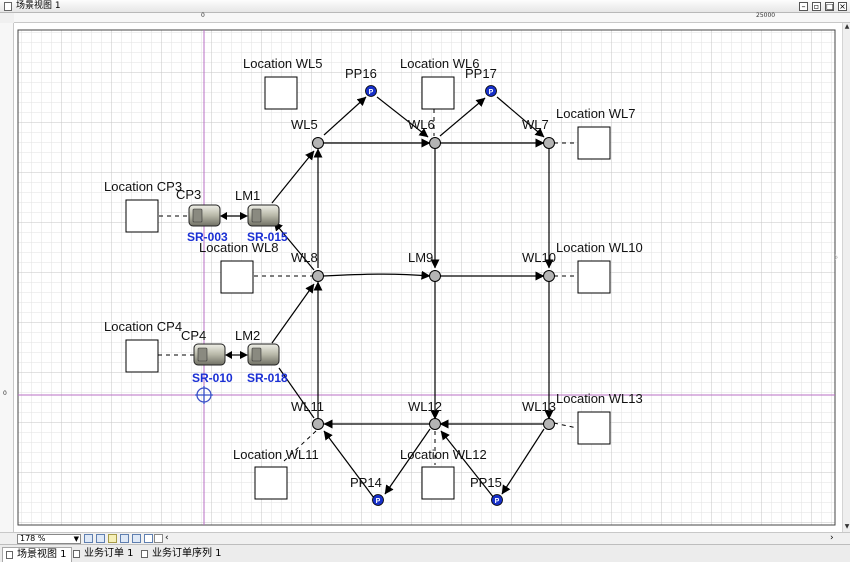 Image resolution: width=850 pixels, height=562 pixels. What do you see at coordinates (425, 6) in the screenshot?
I see `window-titlebar: 场景视图 1 – ▫ □ ×` at bounding box center [425, 6].